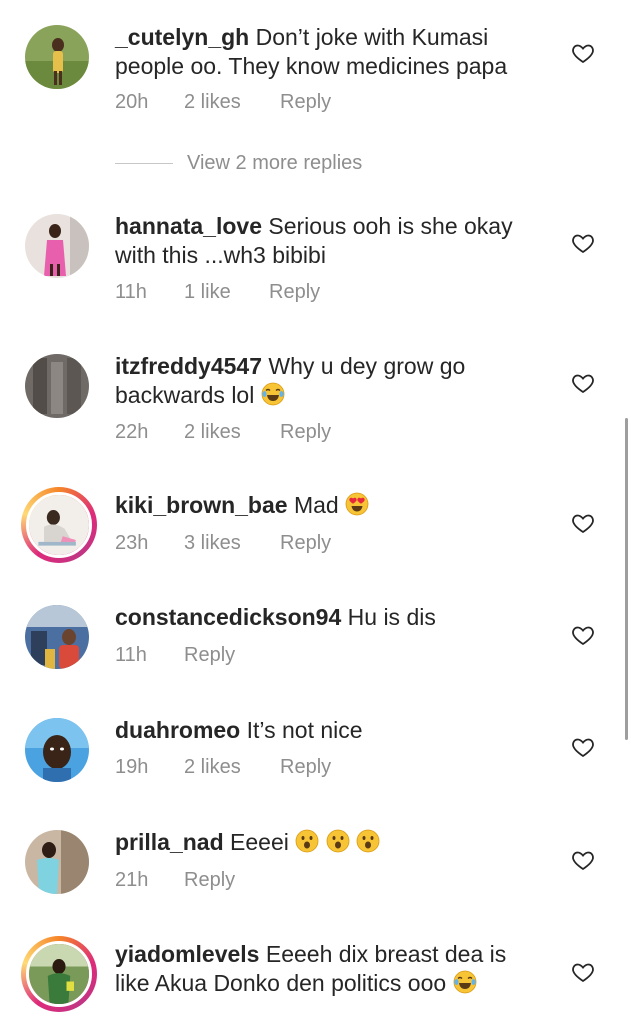 Image resolution: width=631 pixels, height=1024 pixels. I want to click on comment-username: yiadomlevels, so click(187, 954).